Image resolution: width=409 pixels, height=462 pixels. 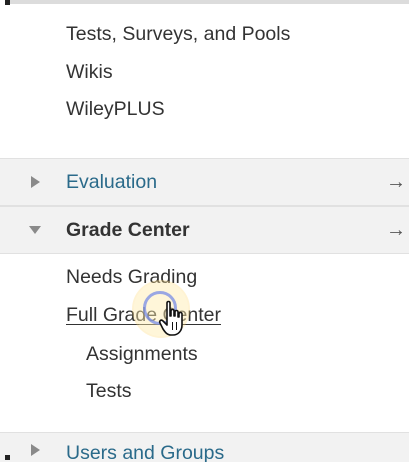 I want to click on tests-surveys-pools-link: Tests, Surveys, and Pools, so click(x=178, y=34).